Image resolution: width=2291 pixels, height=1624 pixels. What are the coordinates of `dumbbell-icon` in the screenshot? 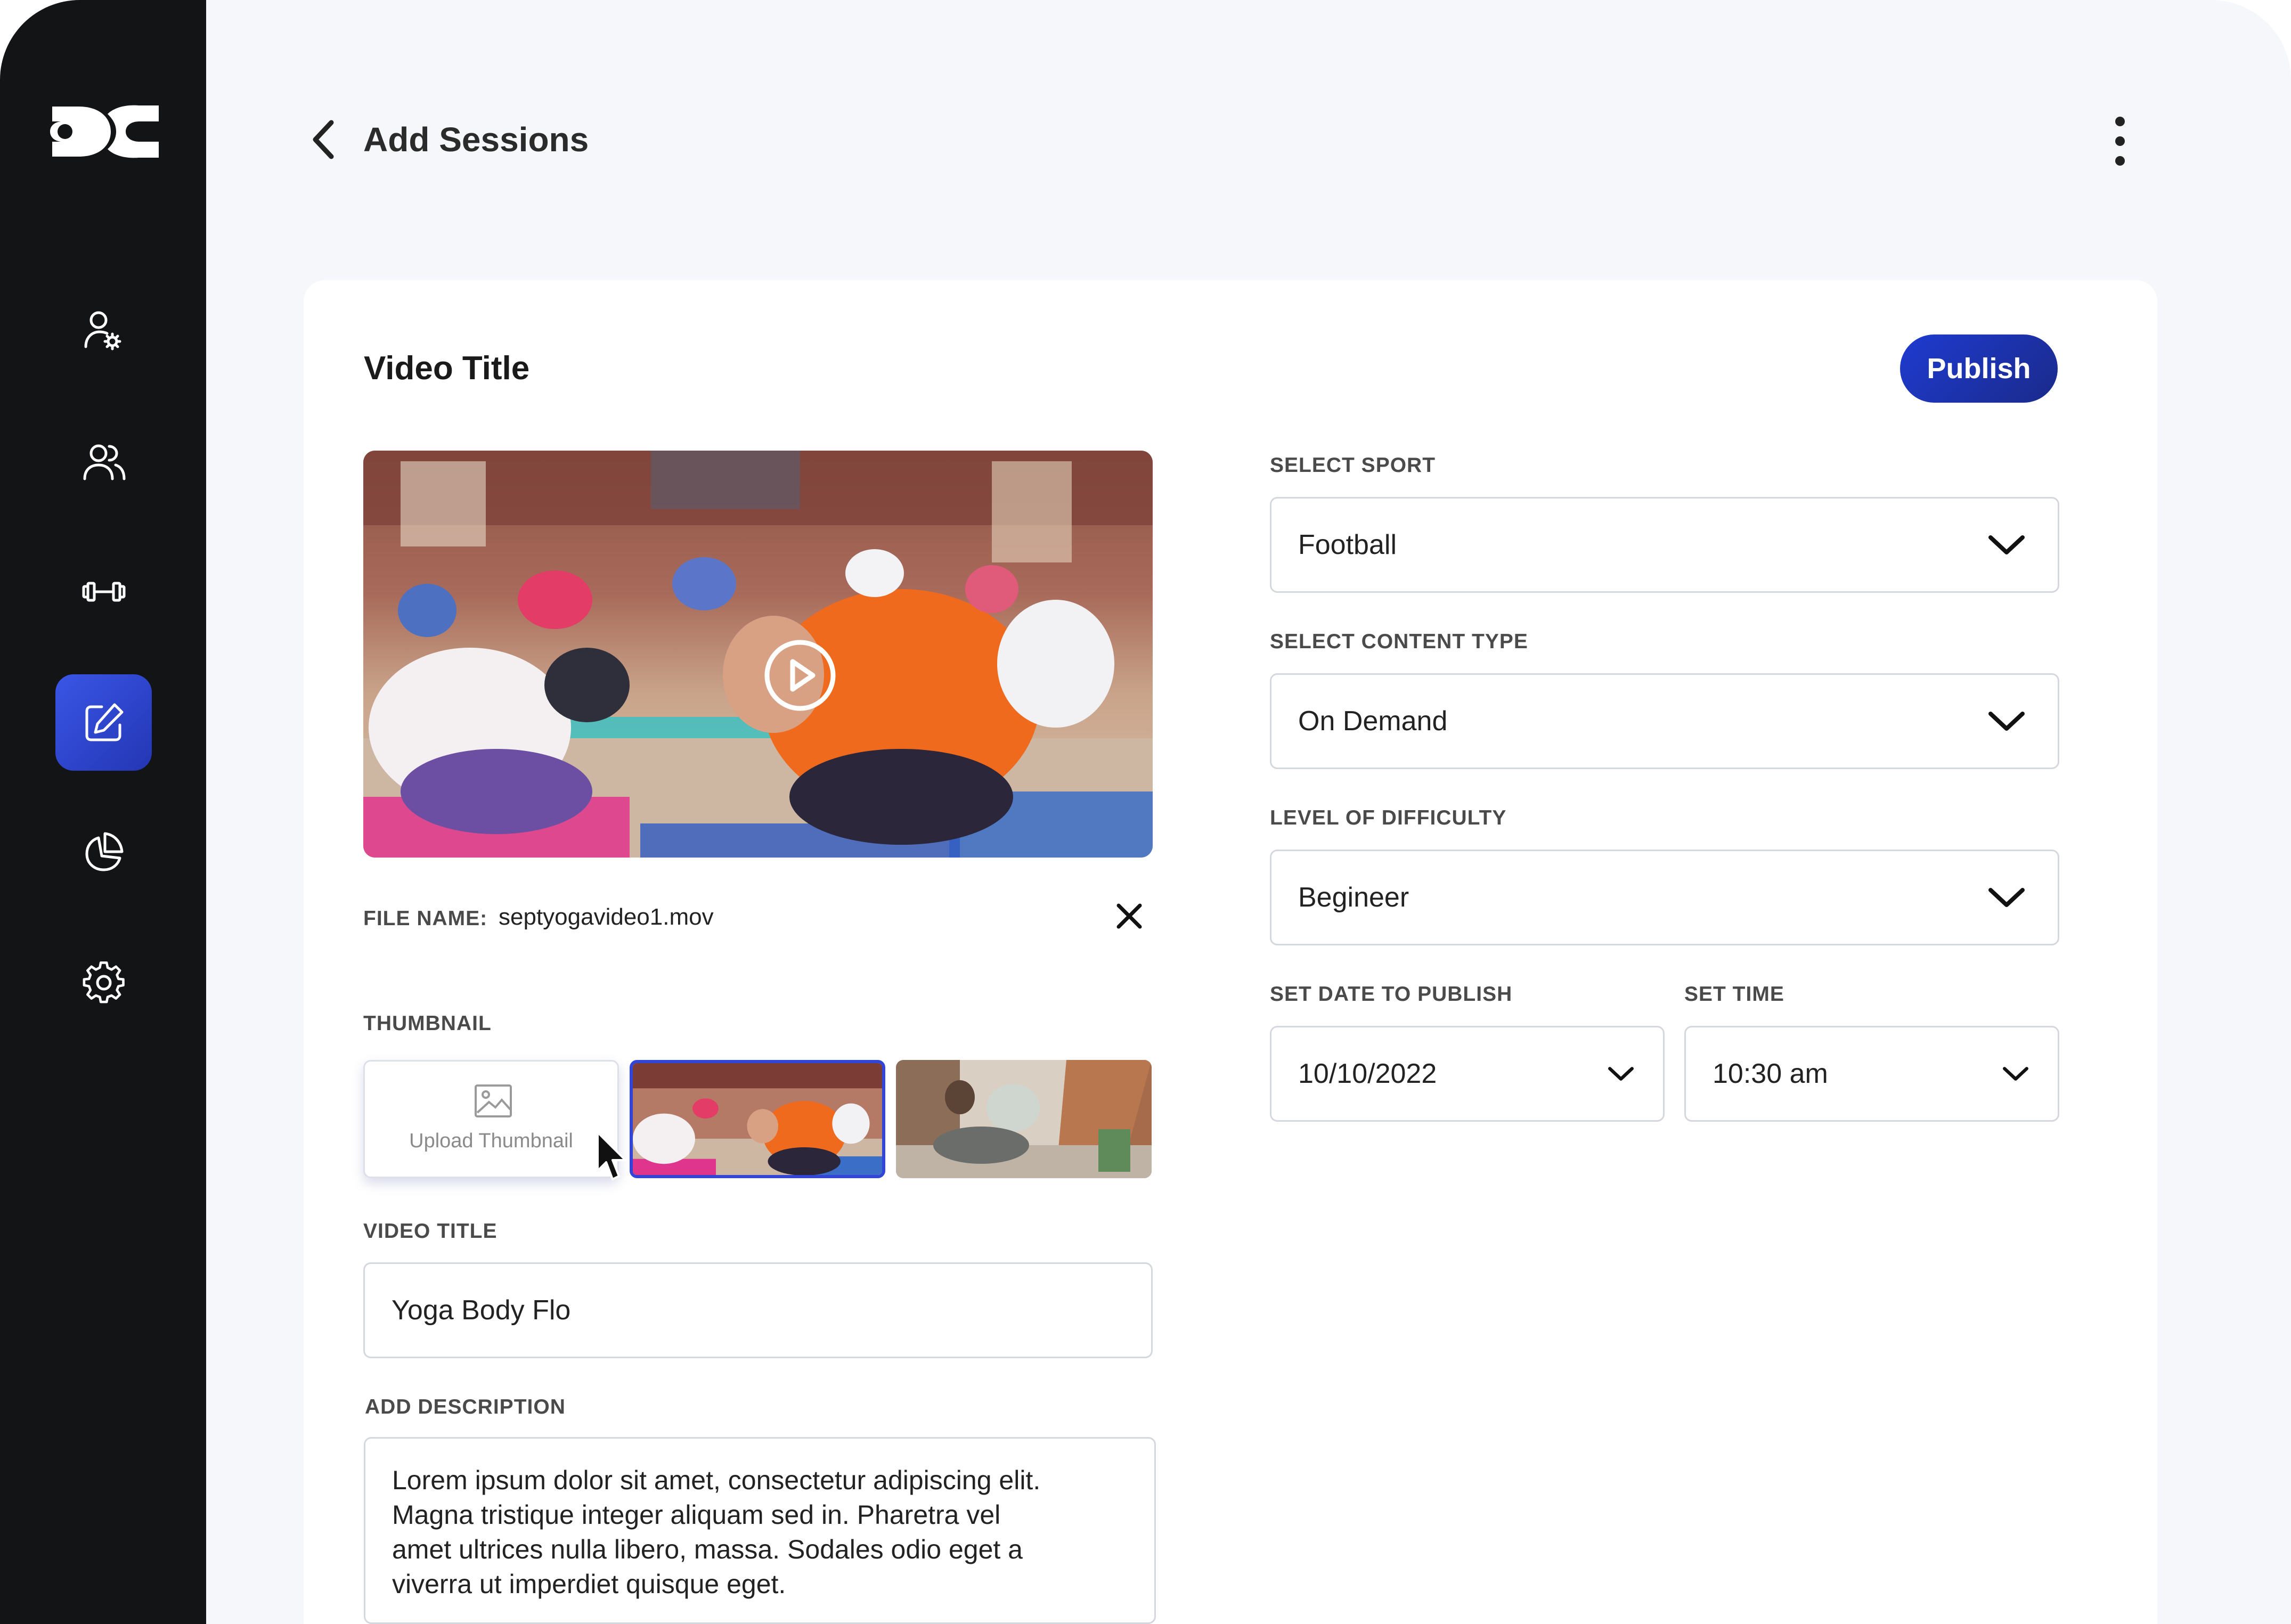 It's located at (103, 591).